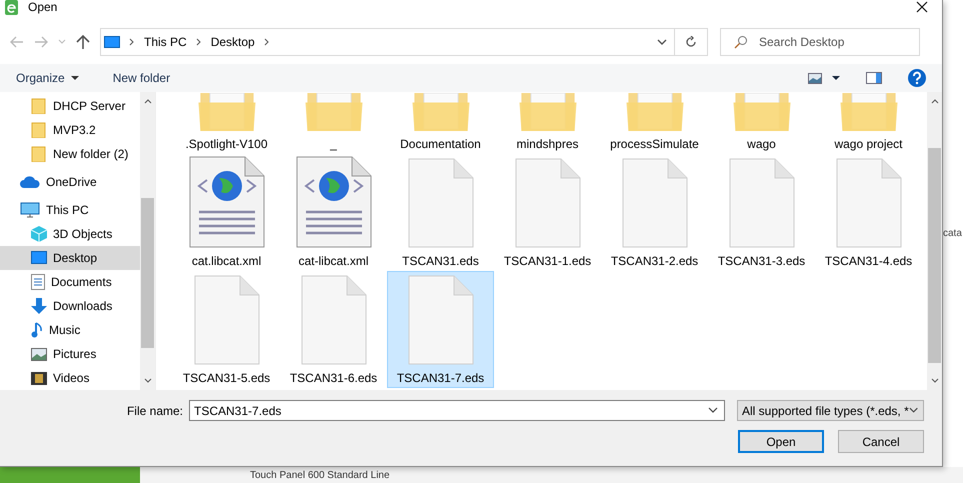  Describe the element at coordinates (70, 182) in the screenshot. I see `sidebar-item: OneDrive` at that location.